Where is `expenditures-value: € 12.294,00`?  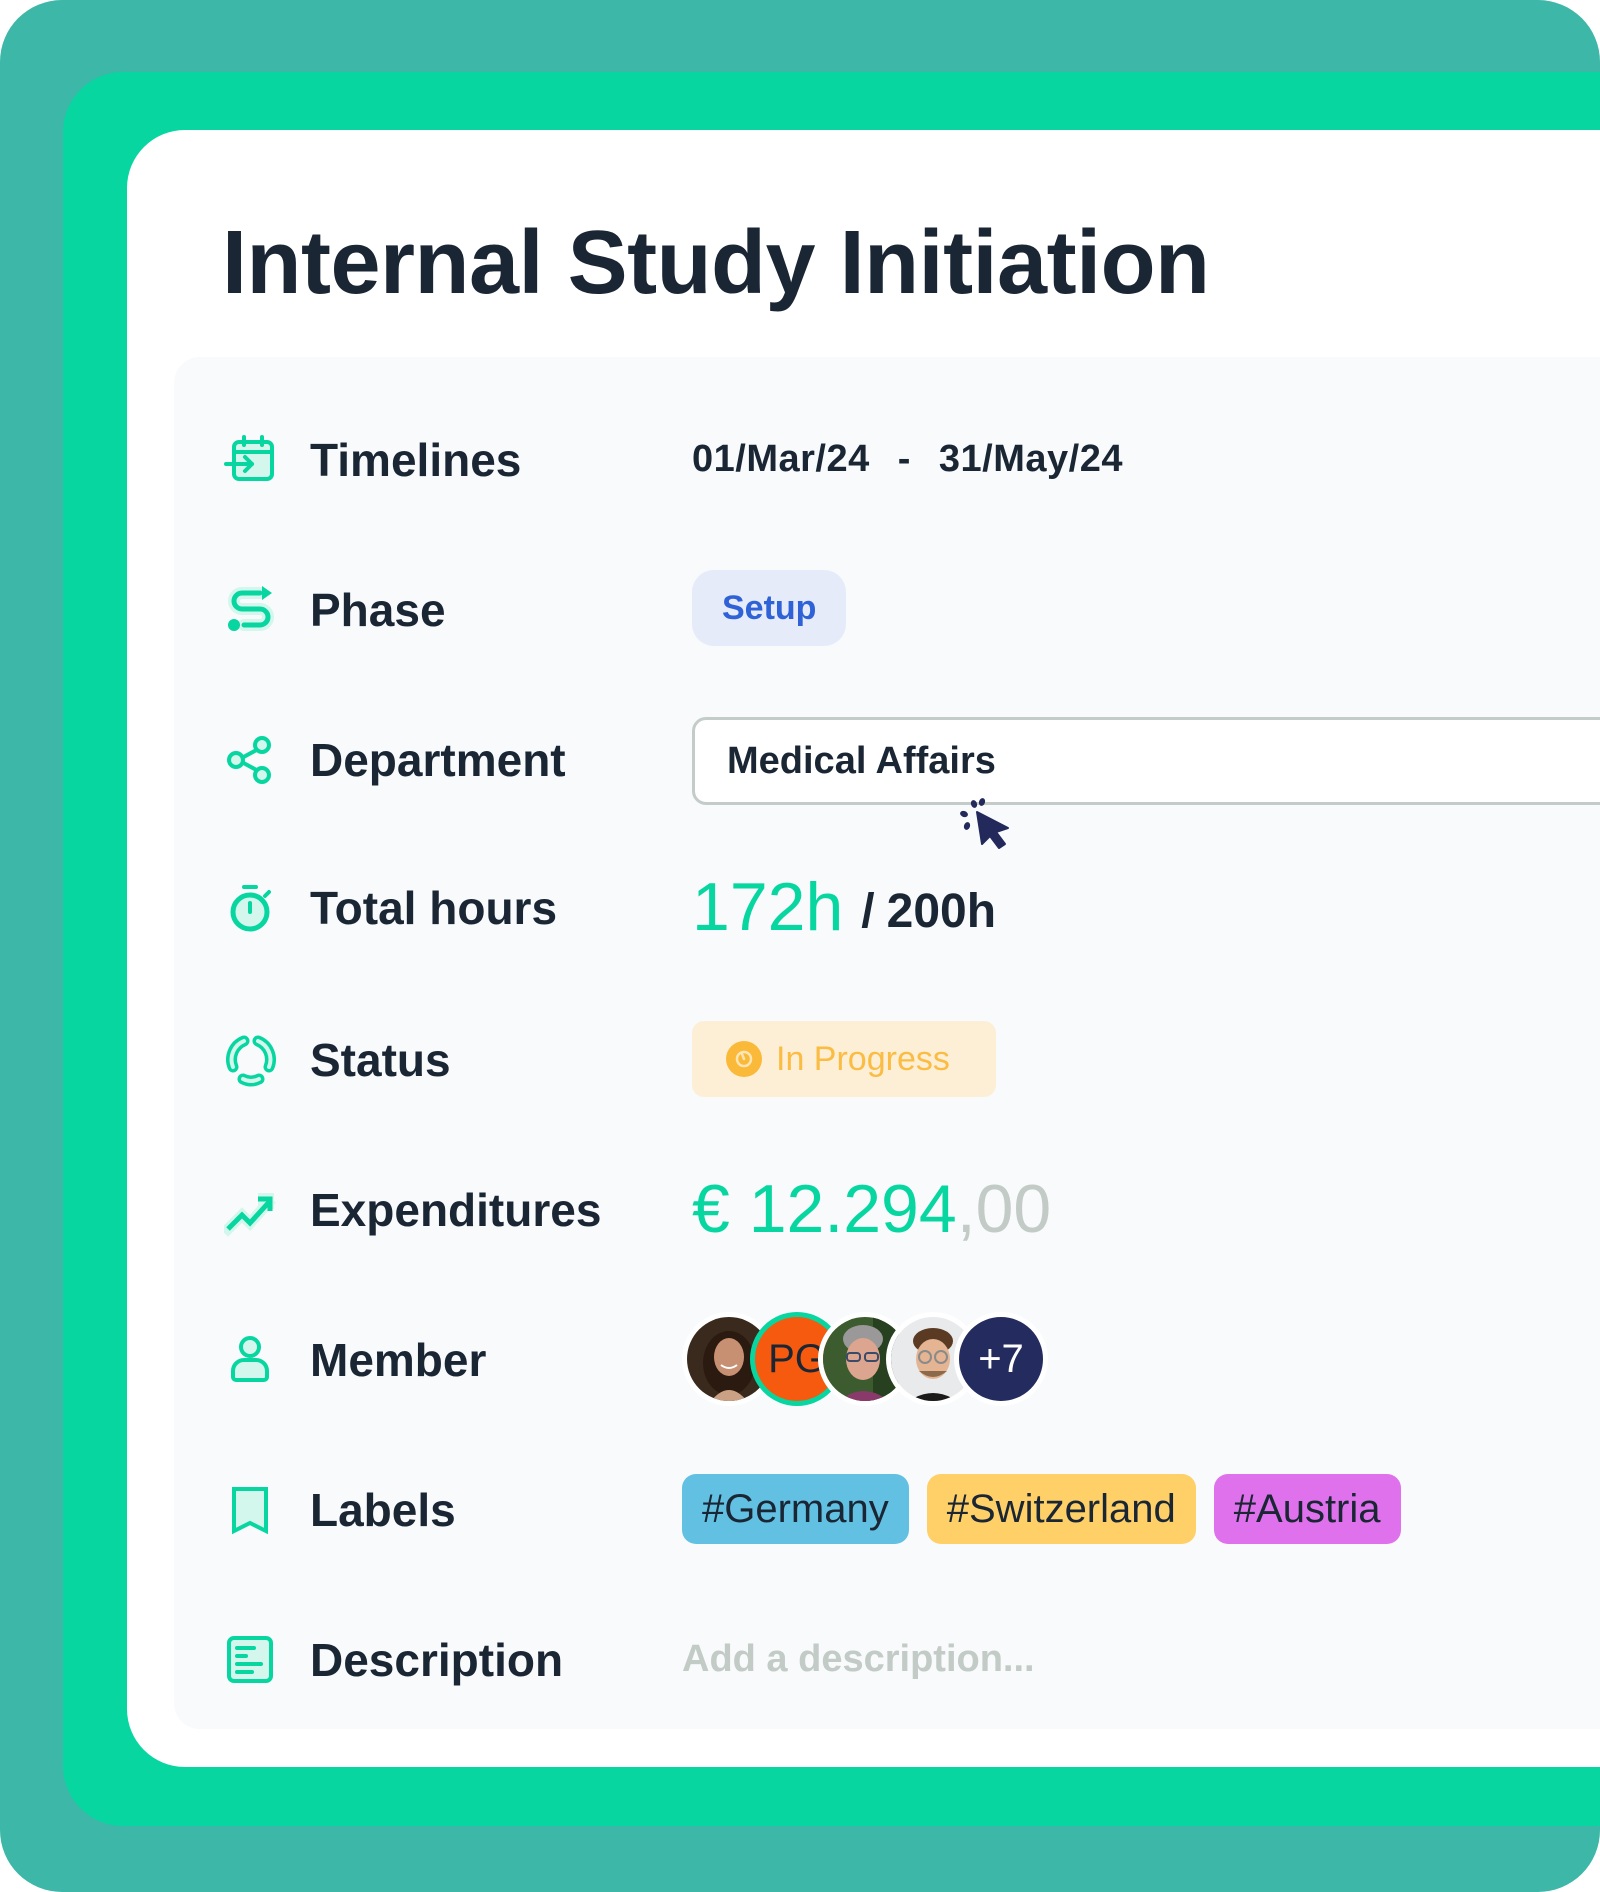
expenditures-value: € 12.294,00 is located at coordinates (871, 1209).